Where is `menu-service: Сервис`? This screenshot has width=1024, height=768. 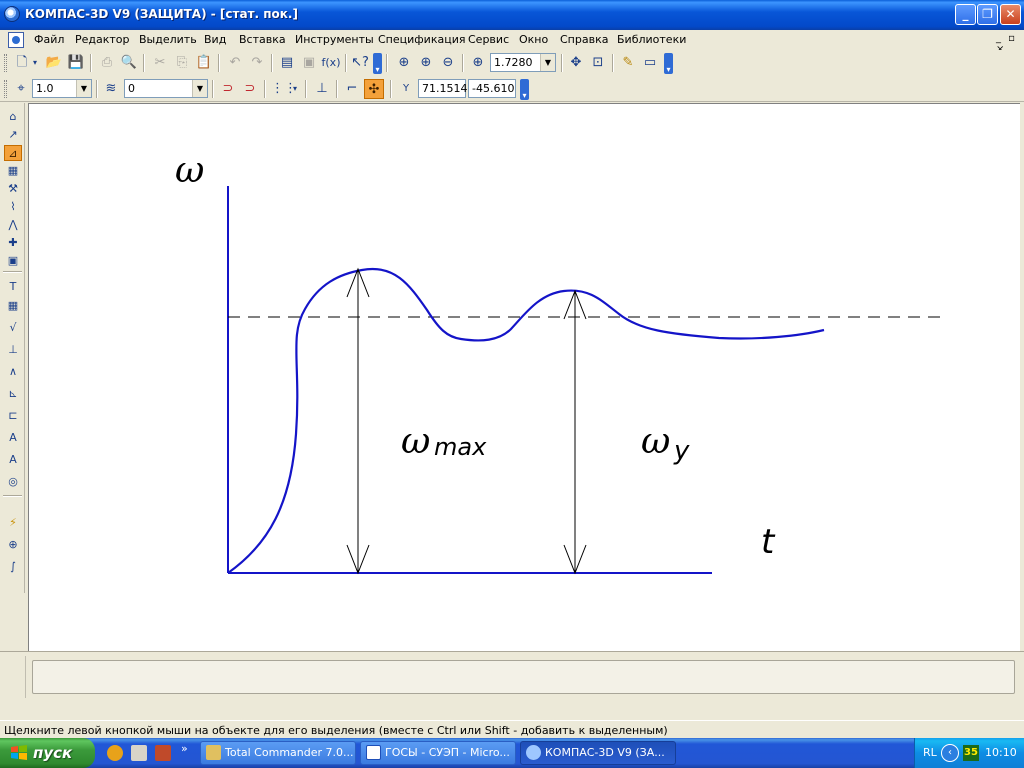 menu-service: Сервис is located at coordinates (488, 39).